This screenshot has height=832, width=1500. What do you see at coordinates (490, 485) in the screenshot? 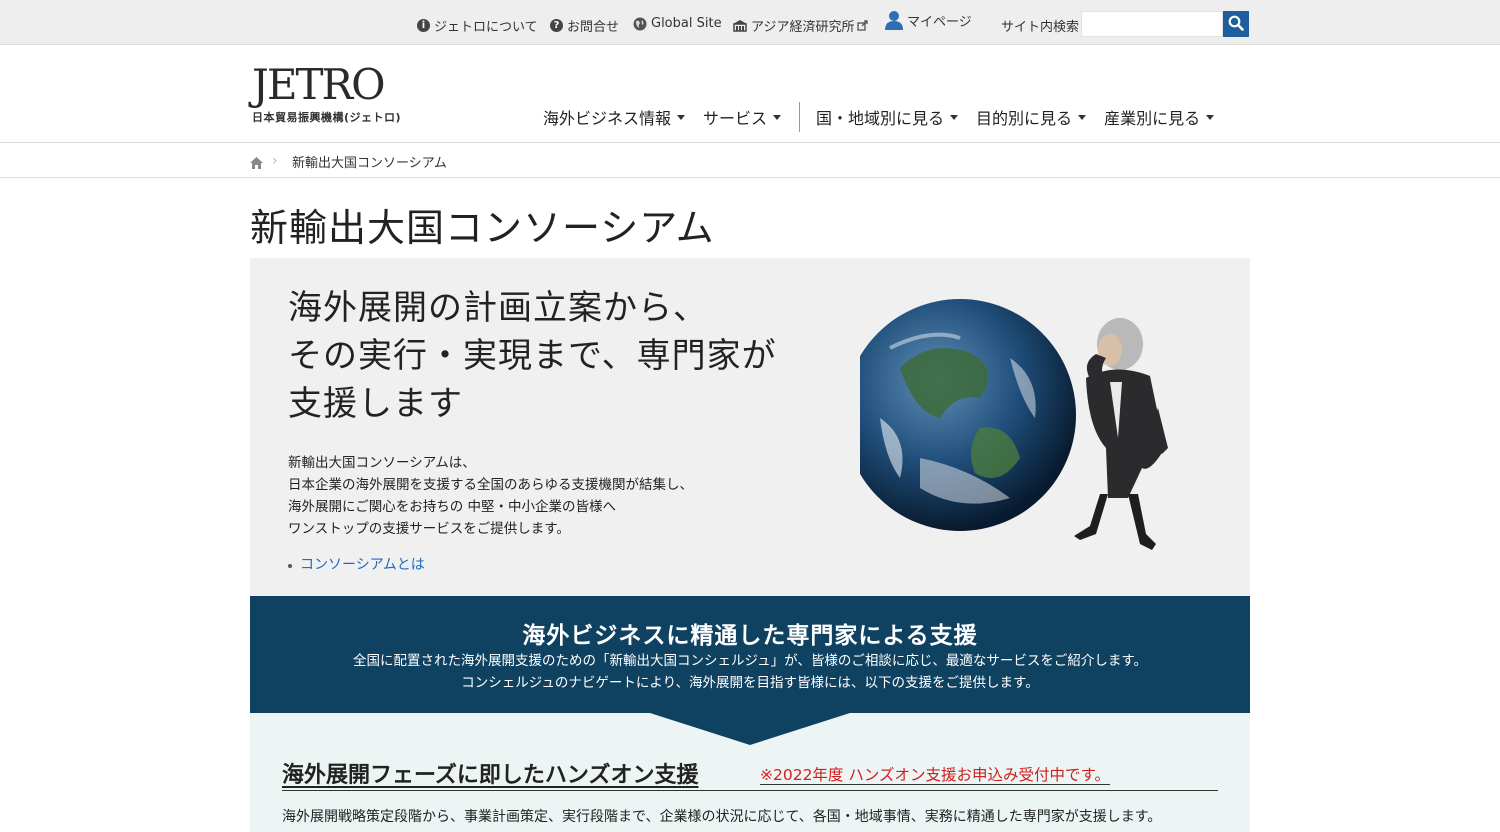
I see `hero-desc-line: 日本企業の海外展開を支援する全国のあらゆる支援機関が結集し、` at bounding box center [490, 485].